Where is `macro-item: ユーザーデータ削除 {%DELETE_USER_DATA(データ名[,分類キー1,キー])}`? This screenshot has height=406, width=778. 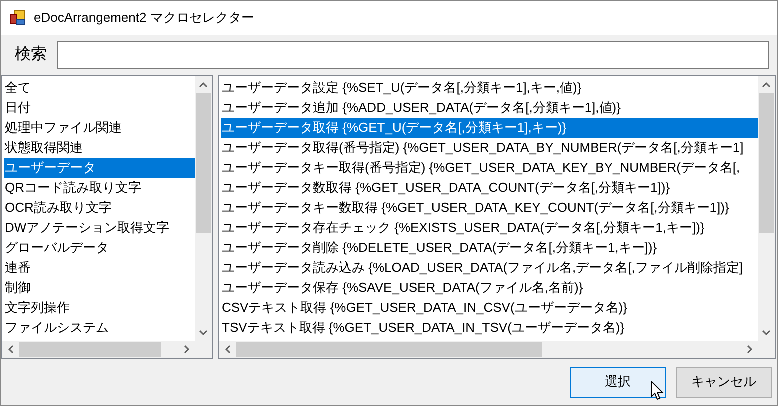 macro-item: ユーザーデータ削除 {%DELETE_USER_DATA(データ名[,分類キー1,キー])} is located at coordinates (489, 248).